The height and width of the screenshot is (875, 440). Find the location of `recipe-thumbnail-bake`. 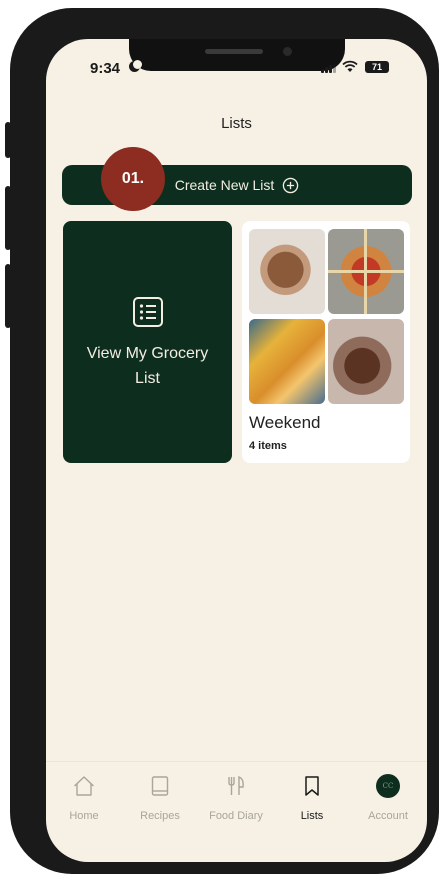

recipe-thumbnail-bake is located at coordinates (287, 361).